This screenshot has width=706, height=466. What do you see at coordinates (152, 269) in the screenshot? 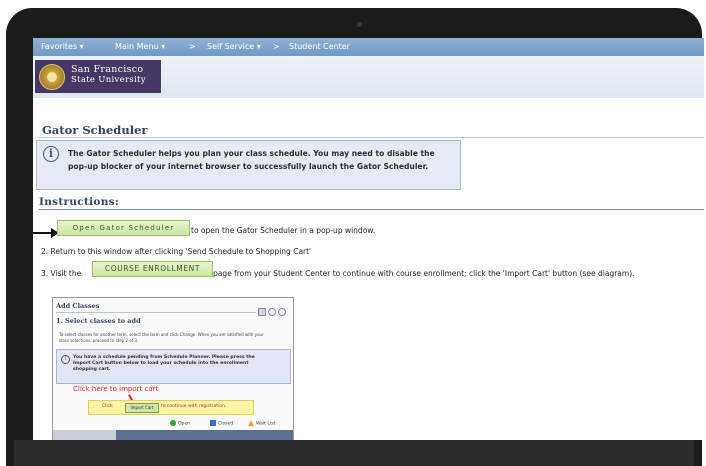
I see `course-enrollment-button: COURSE ENROLLMENT` at bounding box center [152, 269].